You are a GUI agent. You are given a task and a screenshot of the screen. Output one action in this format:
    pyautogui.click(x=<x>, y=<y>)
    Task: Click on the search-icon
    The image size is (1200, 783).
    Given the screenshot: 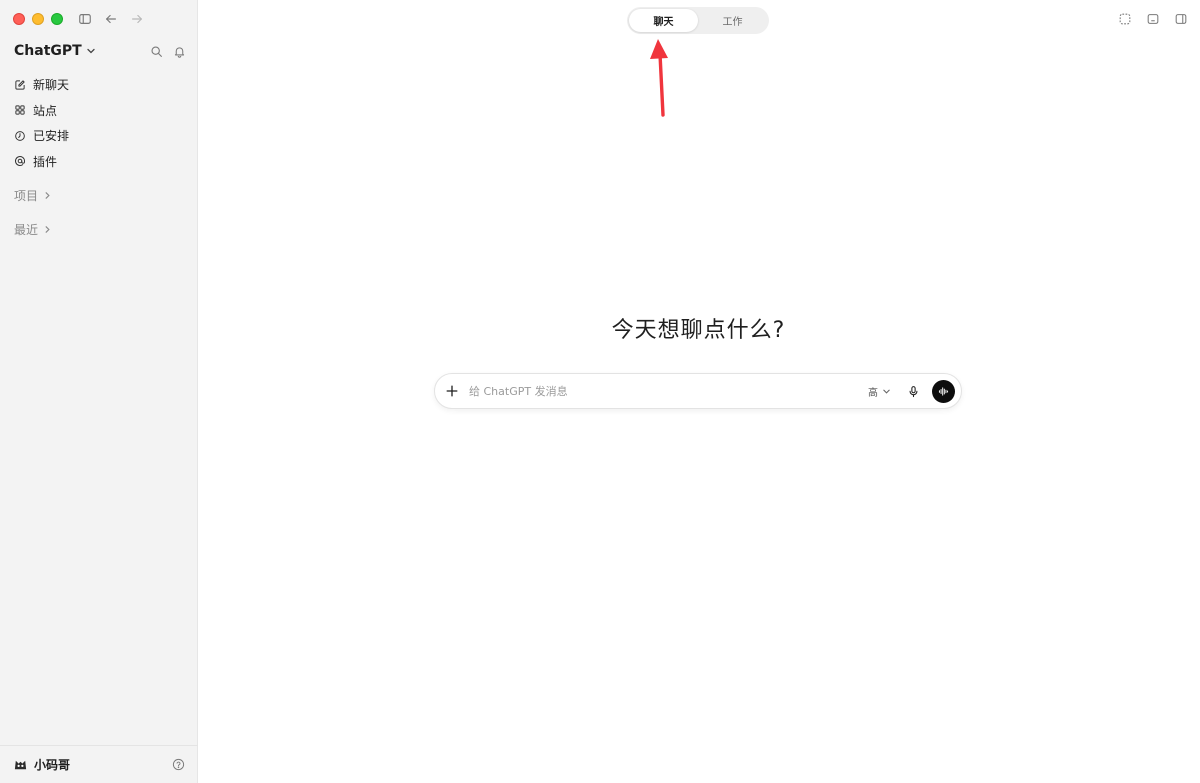 What is the action you would take?
    pyautogui.click(x=156, y=51)
    